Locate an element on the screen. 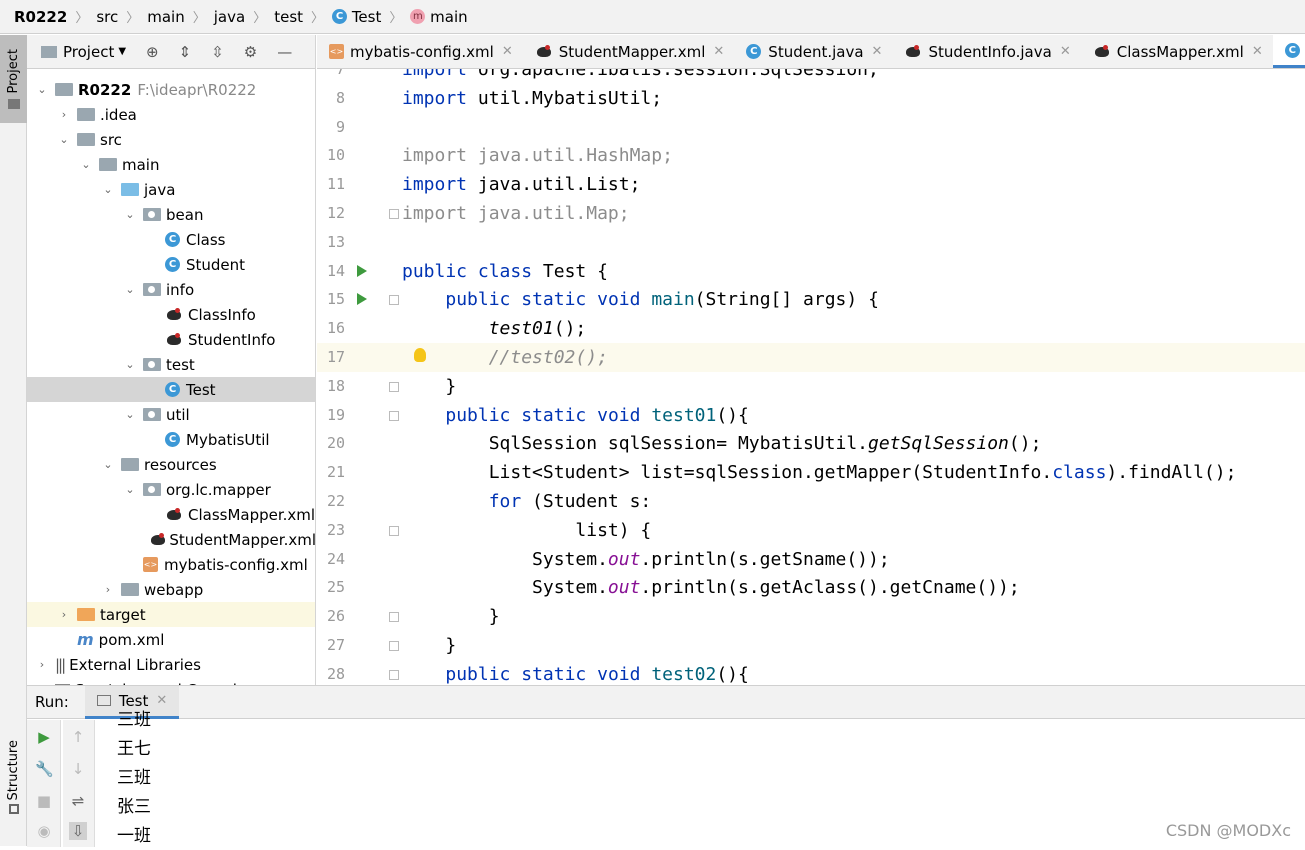  wrench-icon: 🔧 is located at coordinates (44, 769).